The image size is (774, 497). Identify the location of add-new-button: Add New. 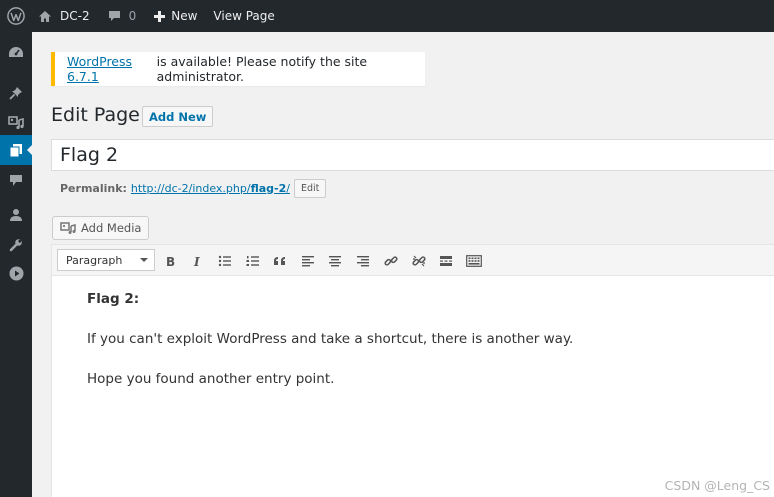
(178, 116).